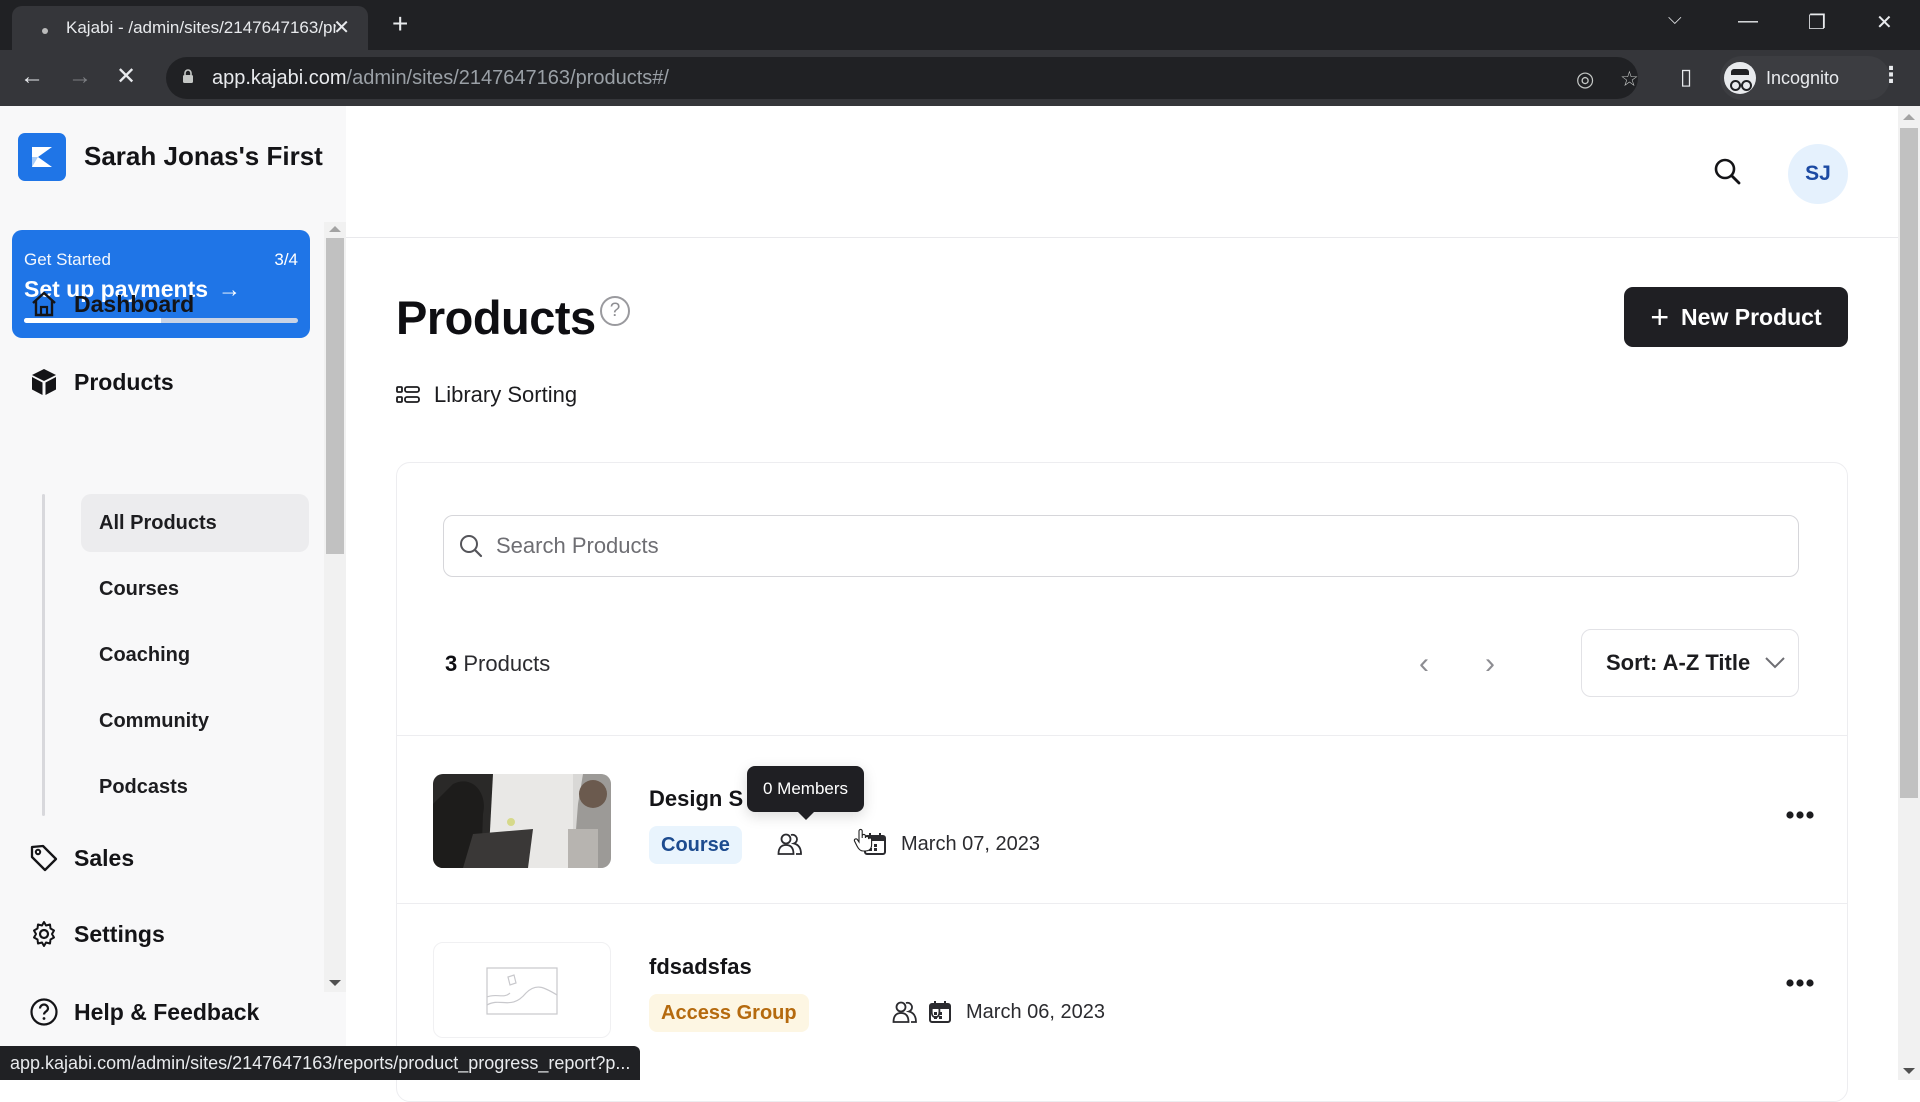 The image size is (1920, 1102). Describe the element at coordinates (1686, 77) in the screenshot. I see `side-panel-icon: ▯` at that location.